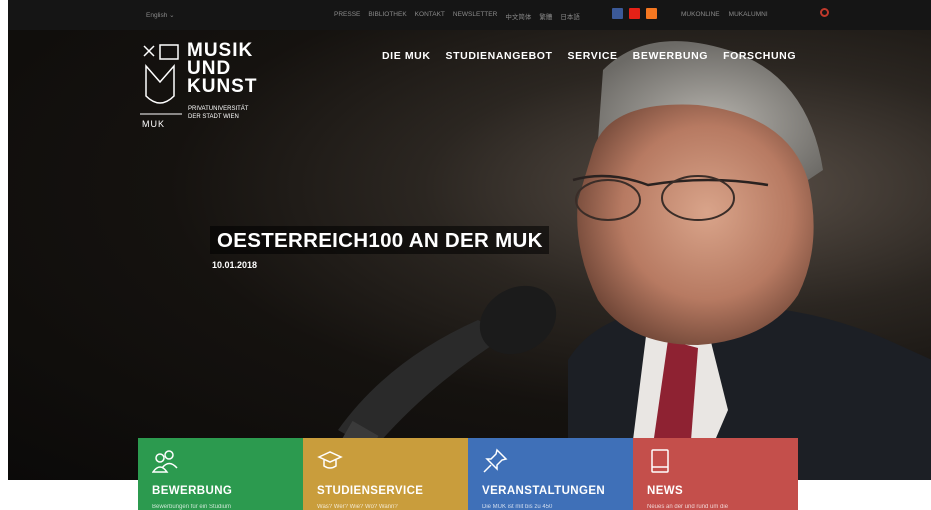 This screenshot has height=510, width=931. I want to click on link-chinese-traditional: 繁體, so click(545, 16).